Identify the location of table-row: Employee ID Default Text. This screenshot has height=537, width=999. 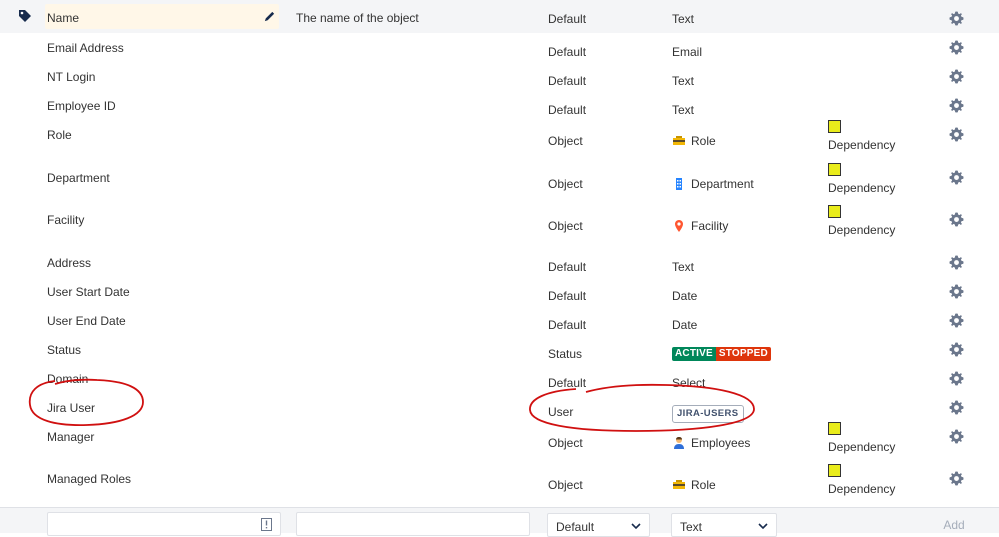
(499, 105).